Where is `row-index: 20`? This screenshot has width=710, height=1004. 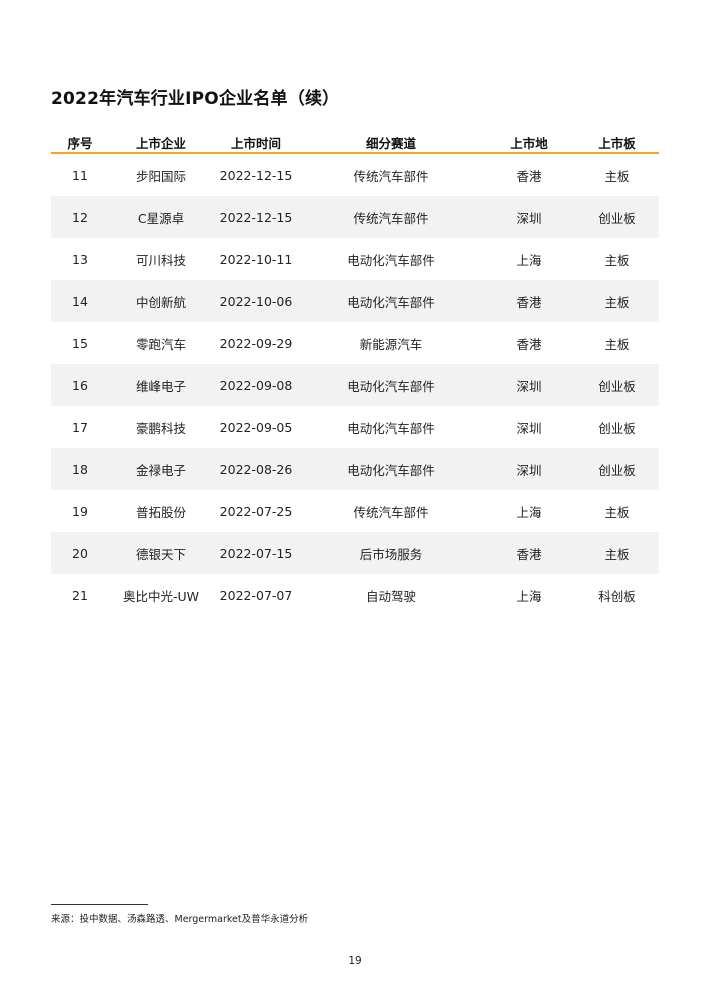 row-index: 20 is located at coordinates (80, 553).